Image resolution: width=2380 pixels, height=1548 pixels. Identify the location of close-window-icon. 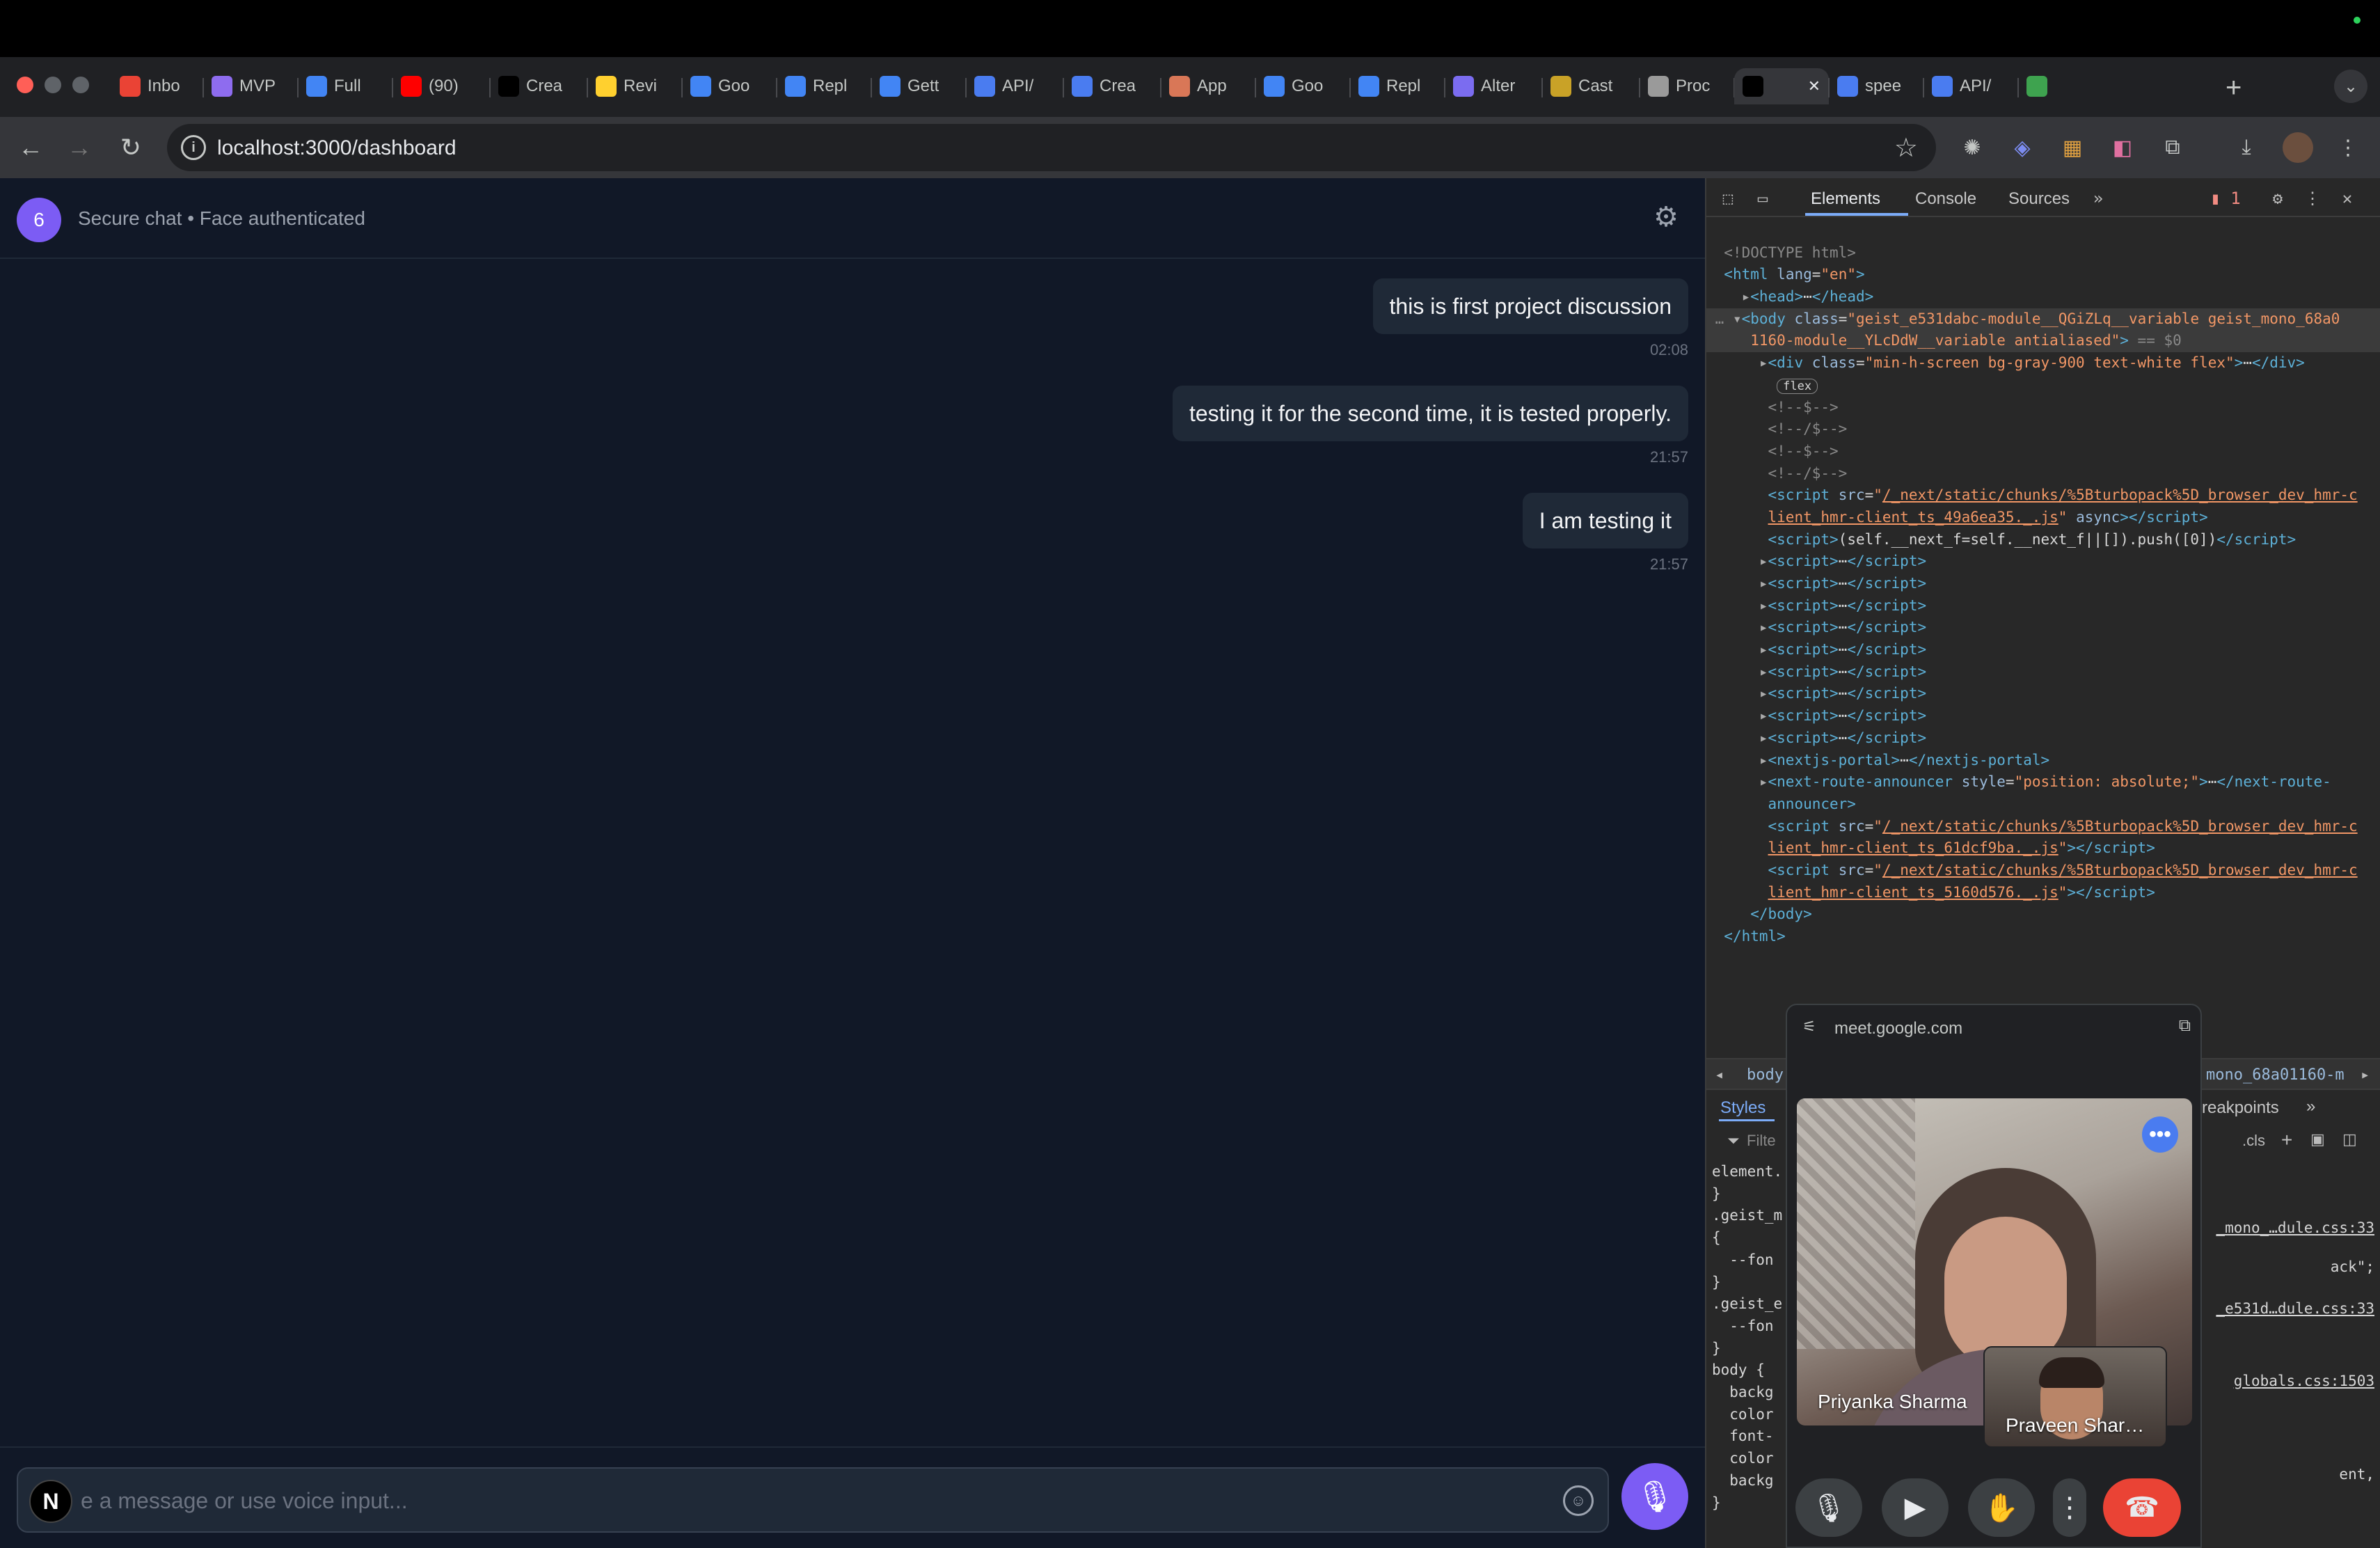
(25, 85).